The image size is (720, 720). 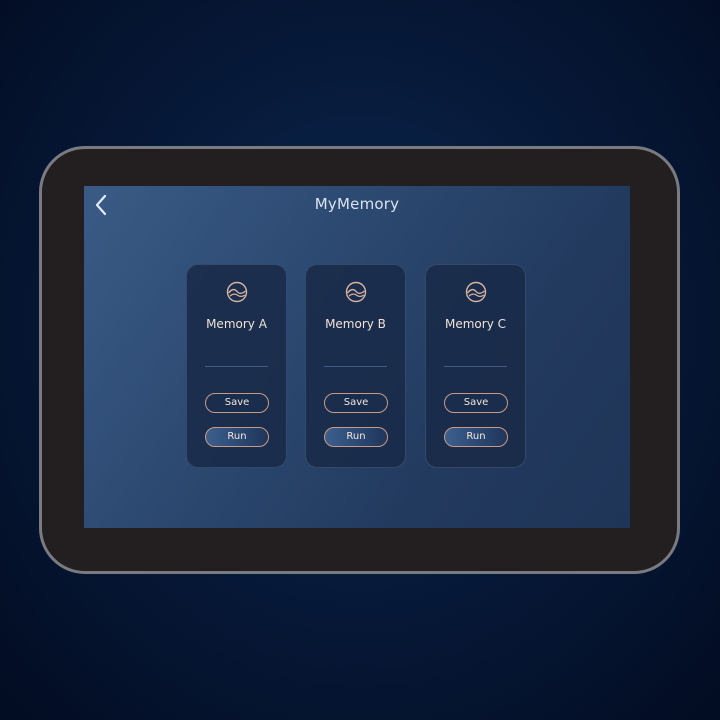 What do you see at coordinates (357, 204) in the screenshot?
I see `page-title: MyMemory` at bounding box center [357, 204].